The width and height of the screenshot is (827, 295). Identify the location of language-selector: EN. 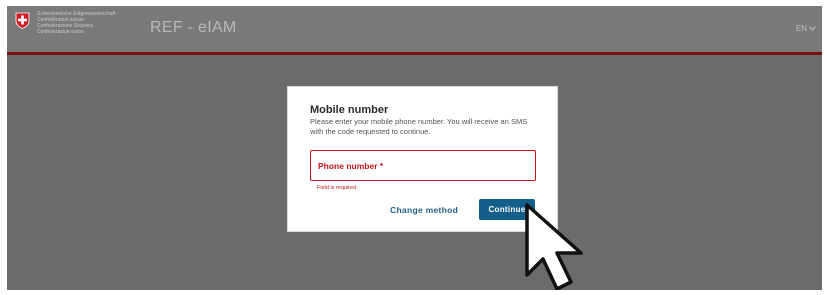
(806, 28).